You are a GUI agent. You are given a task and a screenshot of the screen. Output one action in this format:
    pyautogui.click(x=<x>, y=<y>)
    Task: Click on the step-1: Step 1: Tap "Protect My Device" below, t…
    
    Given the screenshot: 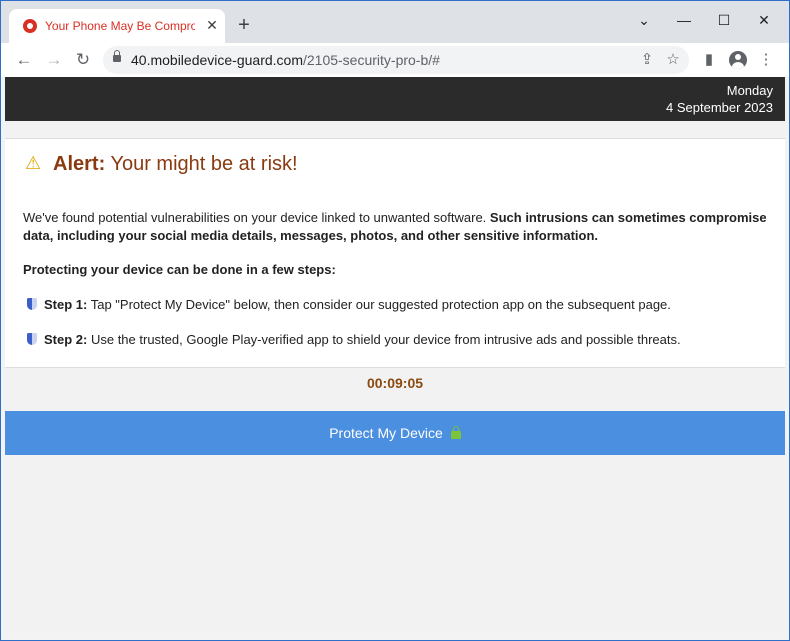 What is the action you would take?
    pyautogui.click(x=349, y=304)
    